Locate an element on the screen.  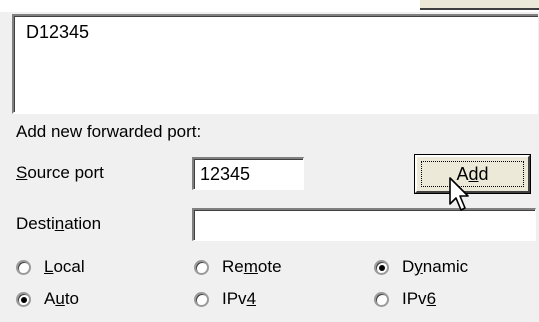
radio-ipv4-label: IPv4 is located at coordinates (239, 298).